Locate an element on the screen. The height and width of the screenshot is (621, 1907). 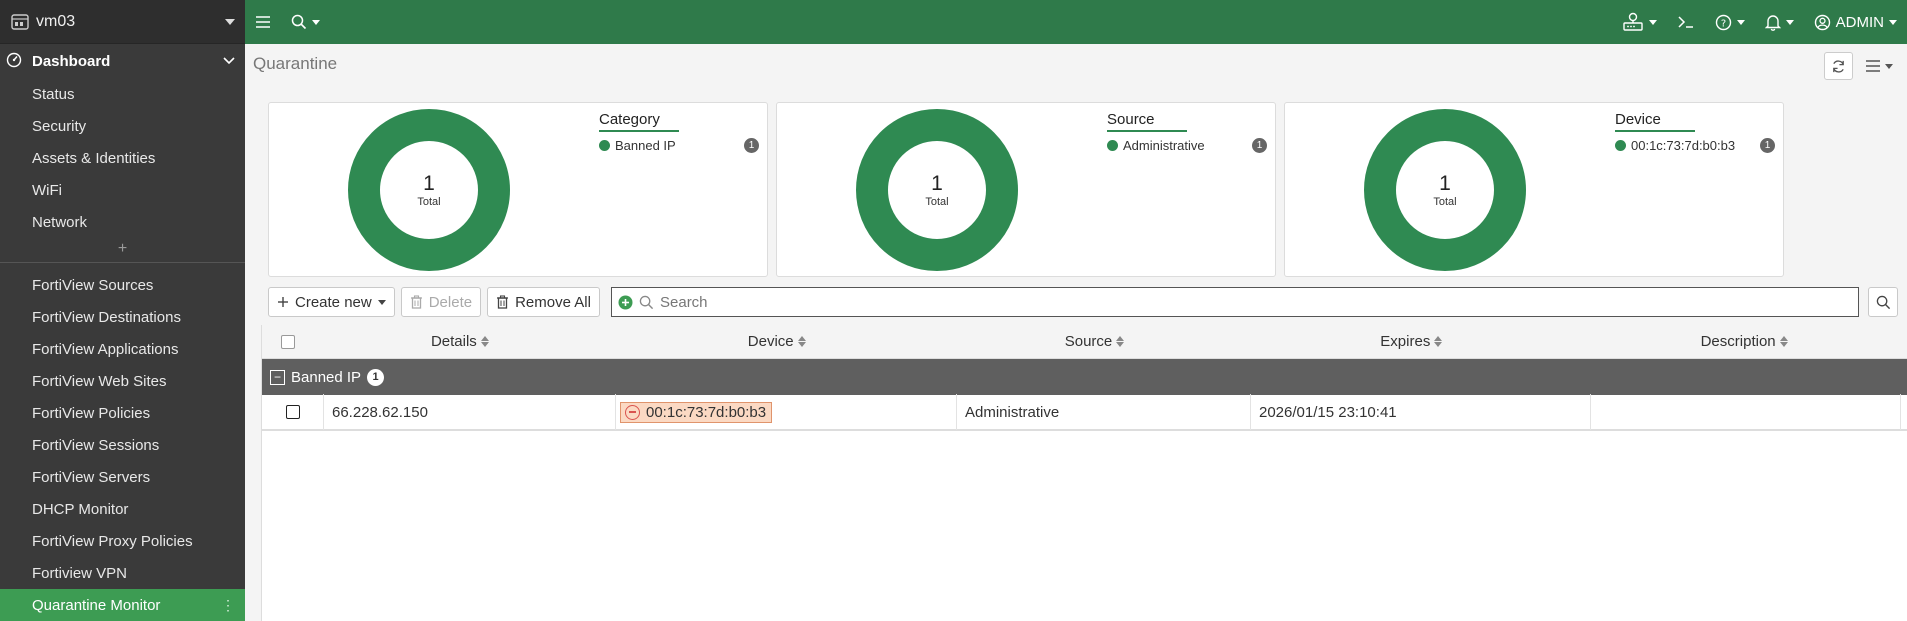
sidebar-item-label: FortiView Web Sites is located at coordinates (99, 381).